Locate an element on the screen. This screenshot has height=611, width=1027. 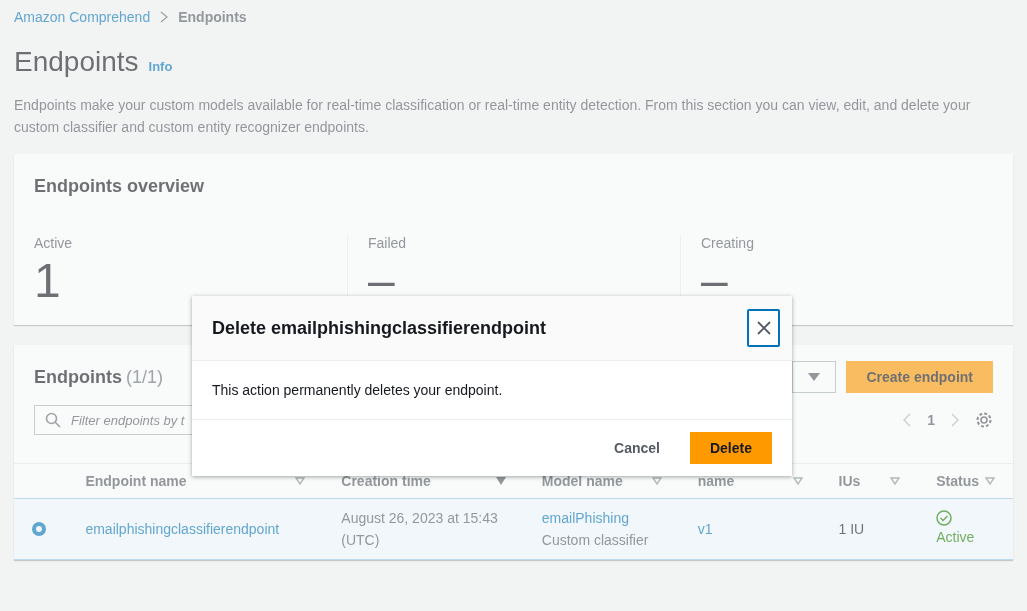
dialog-message: This action permanently deletes your endpoint. is located at coordinates (357, 390).